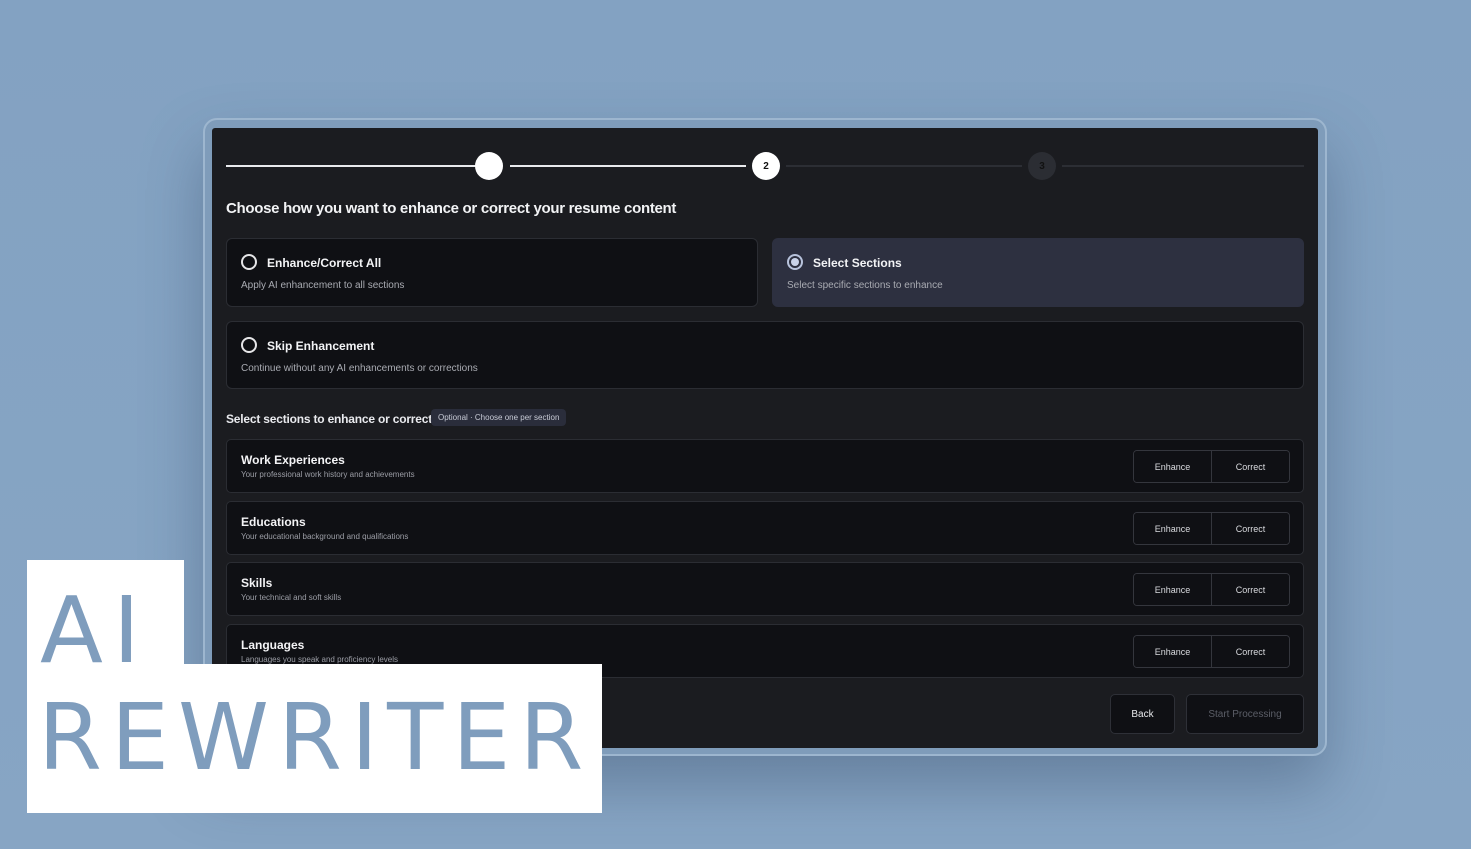 The image size is (1471, 849). I want to click on option-title: Select Sections, so click(857, 263).